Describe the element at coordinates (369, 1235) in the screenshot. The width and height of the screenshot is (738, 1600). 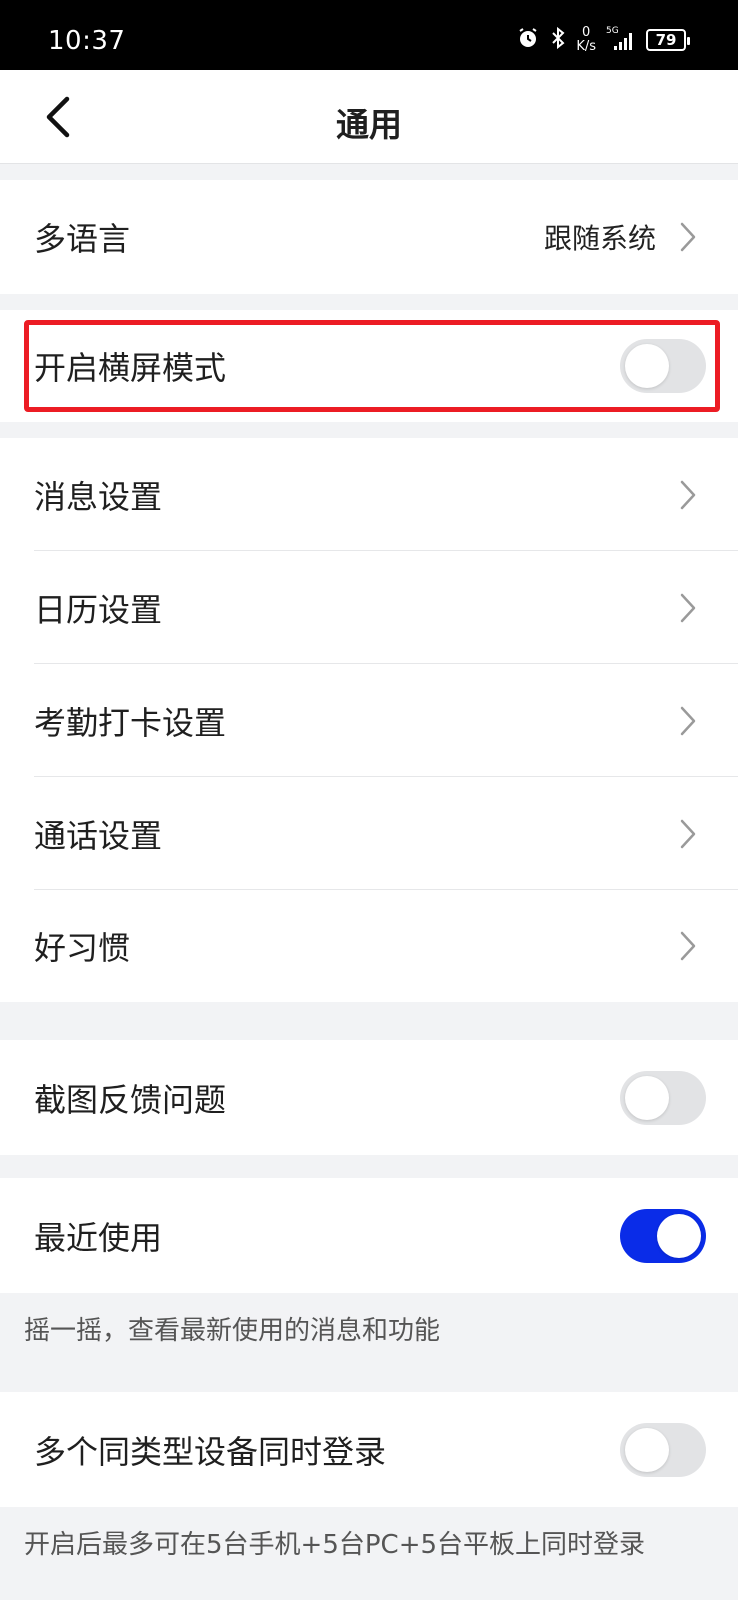
I see `recent-use-row: 最近使用` at that location.